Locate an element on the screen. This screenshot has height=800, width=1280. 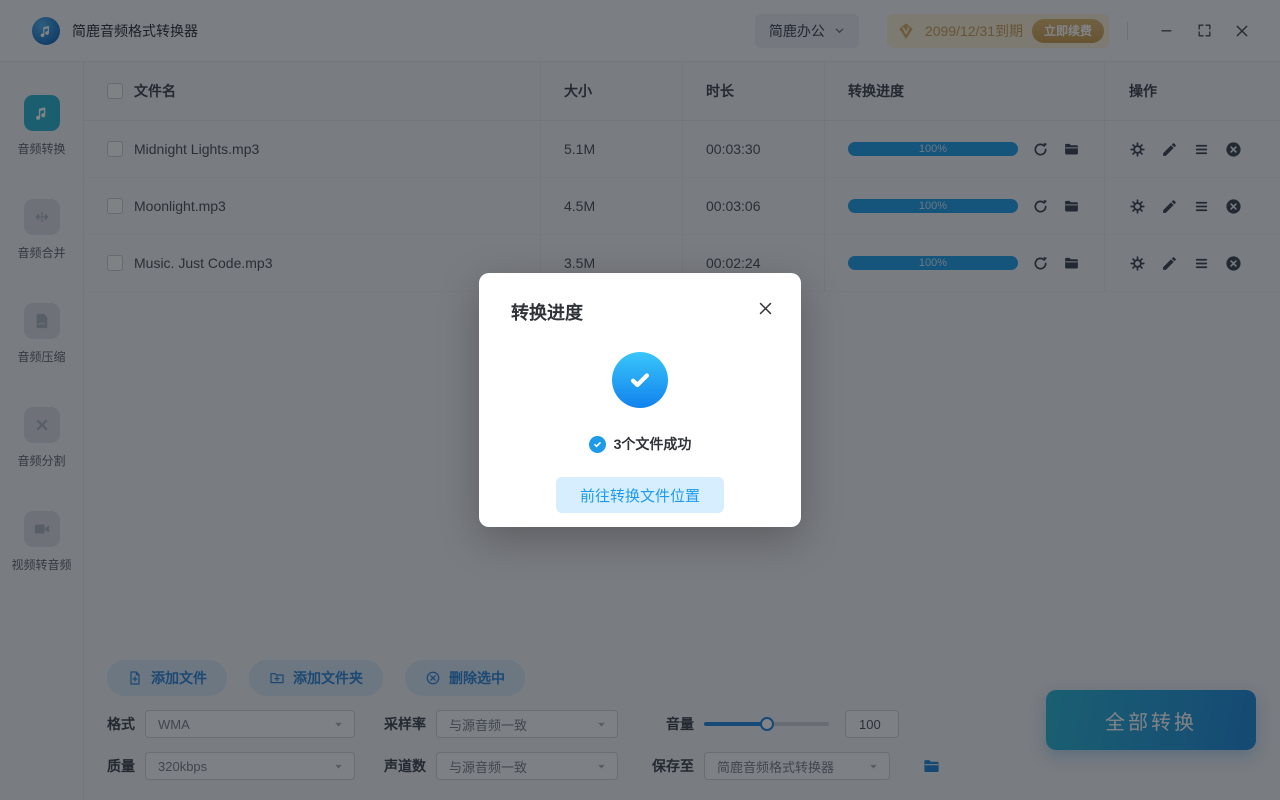
small-check-icon is located at coordinates (597, 444).